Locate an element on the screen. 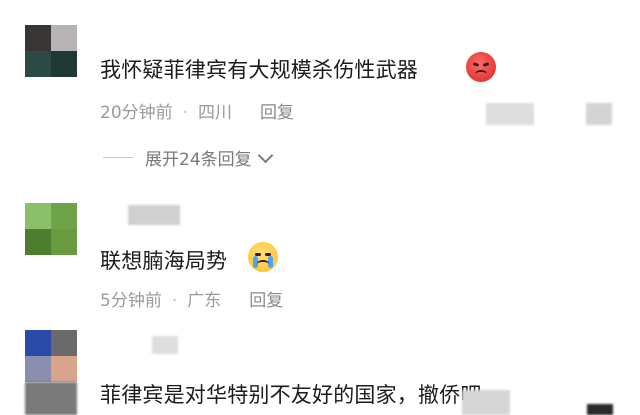 This screenshot has width=640, height=415. angry-face-icon is located at coordinates (481, 67).